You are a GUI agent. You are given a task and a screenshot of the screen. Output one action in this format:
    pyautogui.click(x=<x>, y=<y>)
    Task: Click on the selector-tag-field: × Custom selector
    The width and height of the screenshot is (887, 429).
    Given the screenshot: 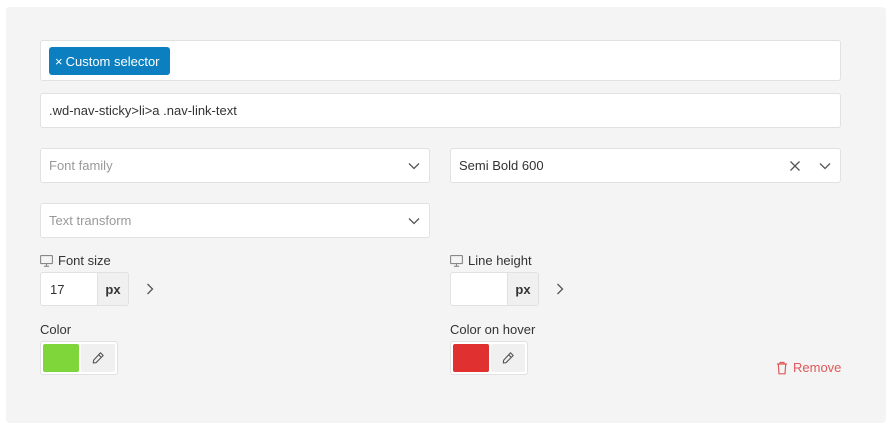 What is the action you would take?
    pyautogui.click(x=440, y=60)
    